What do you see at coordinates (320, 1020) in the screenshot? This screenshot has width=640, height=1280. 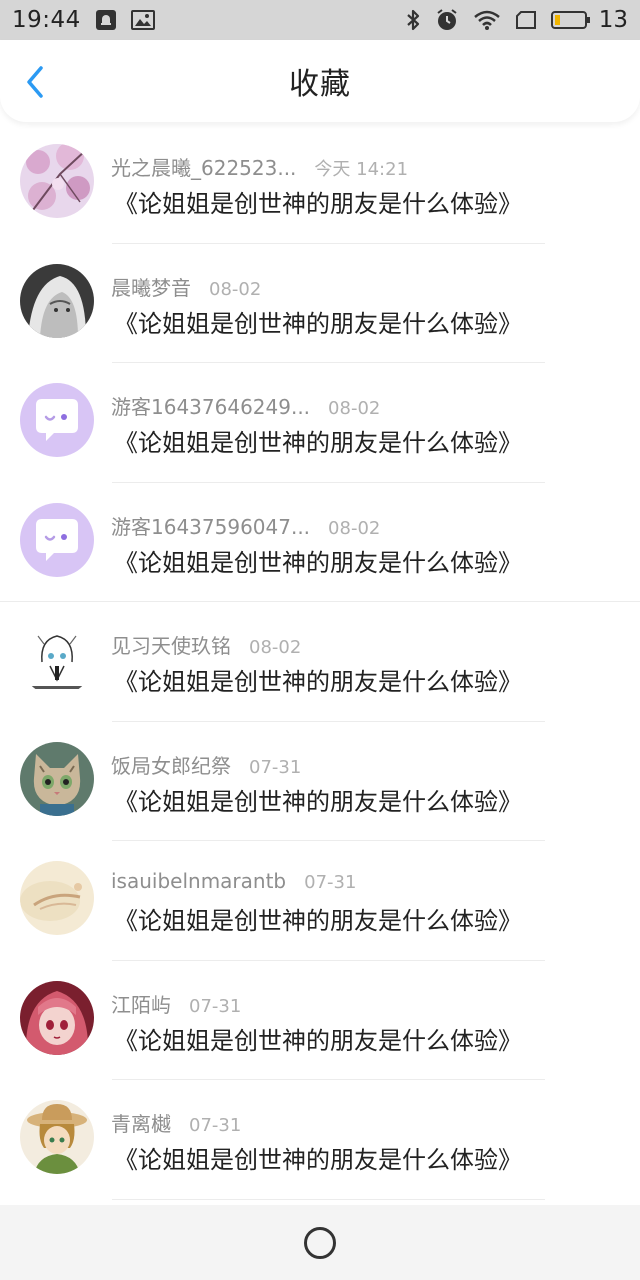 I see `list-item: 江陌屿 07-31 《论姐姐是创世神的朋友是什么体验》` at bounding box center [320, 1020].